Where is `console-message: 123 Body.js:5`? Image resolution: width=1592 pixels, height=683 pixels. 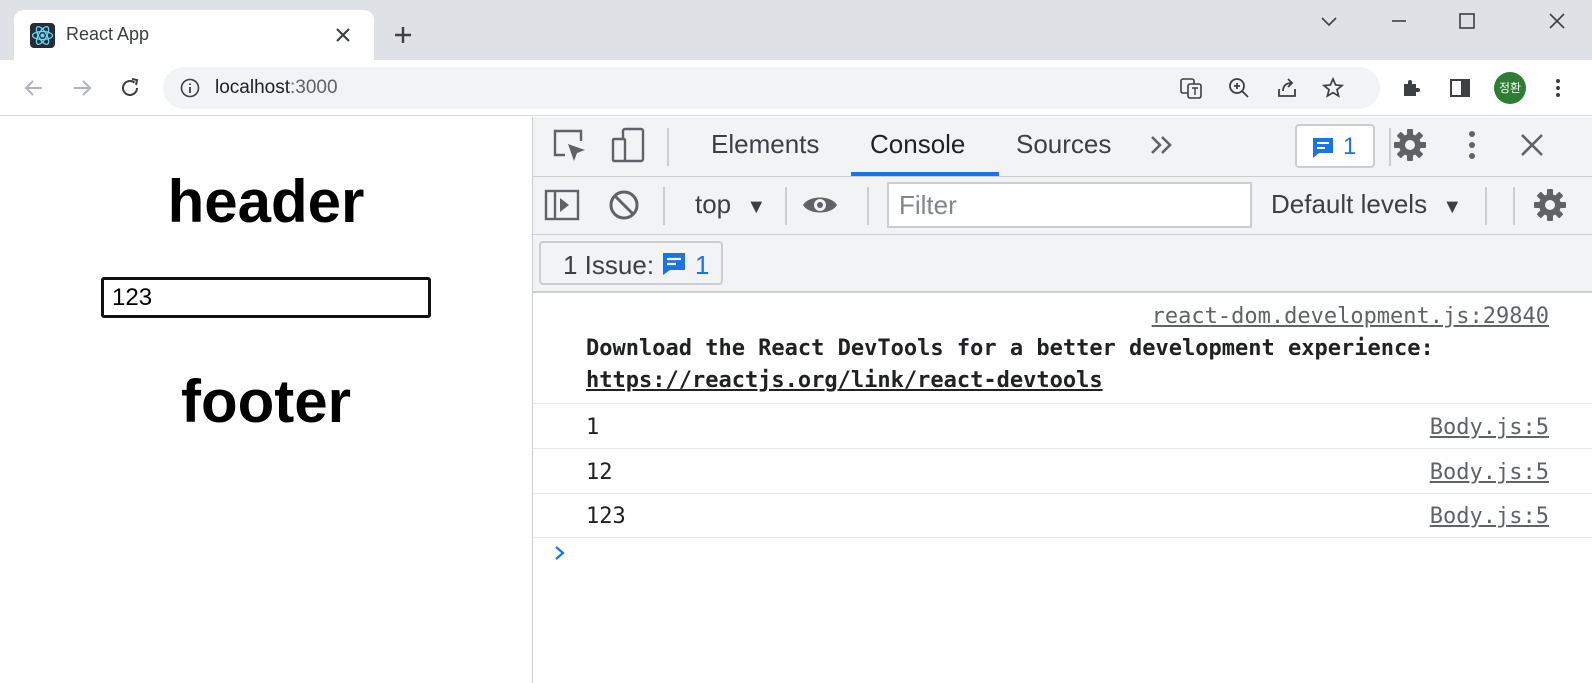
console-message: 123 Body.js:5 is located at coordinates (1062, 516).